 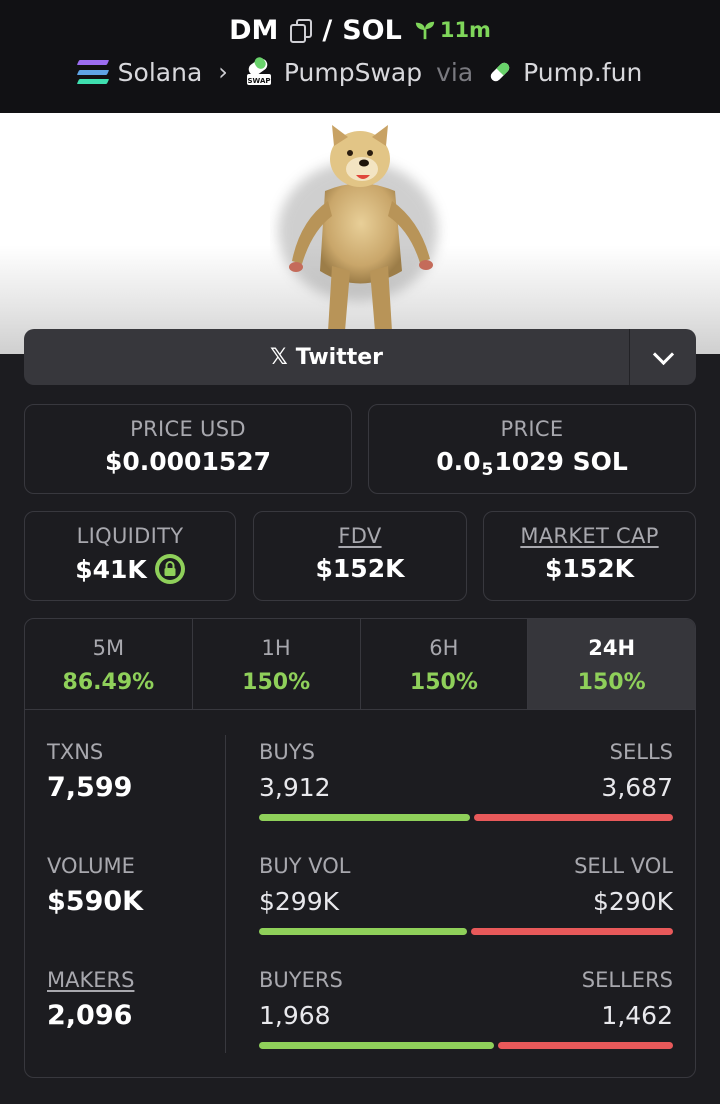 What do you see at coordinates (111, 569) in the screenshot?
I see `liquidity-value: $41K` at bounding box center [111, 569].